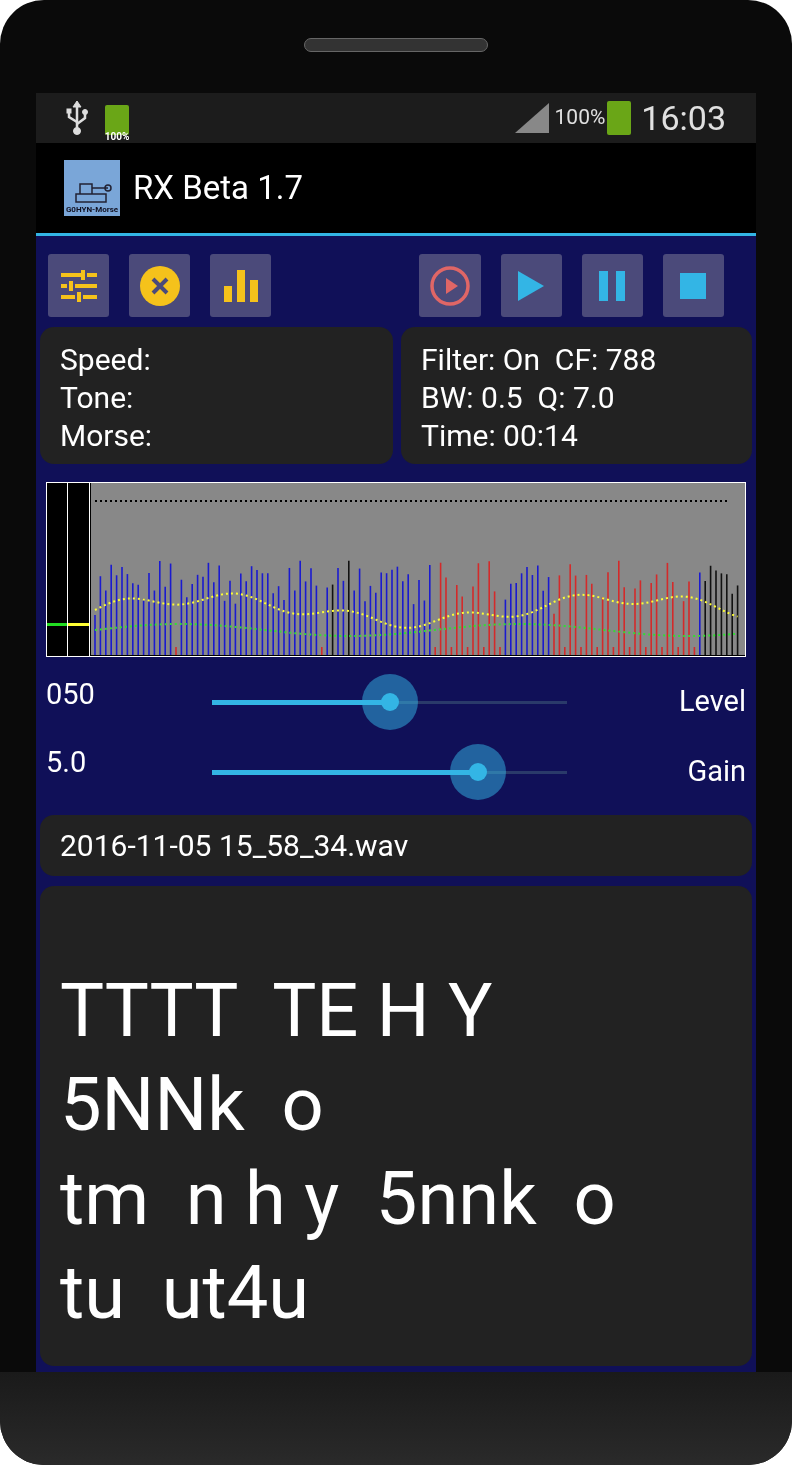 The width and height of the screenshot is (792, 1465). I want to click on bar-chart-icon, so click(240, 285).